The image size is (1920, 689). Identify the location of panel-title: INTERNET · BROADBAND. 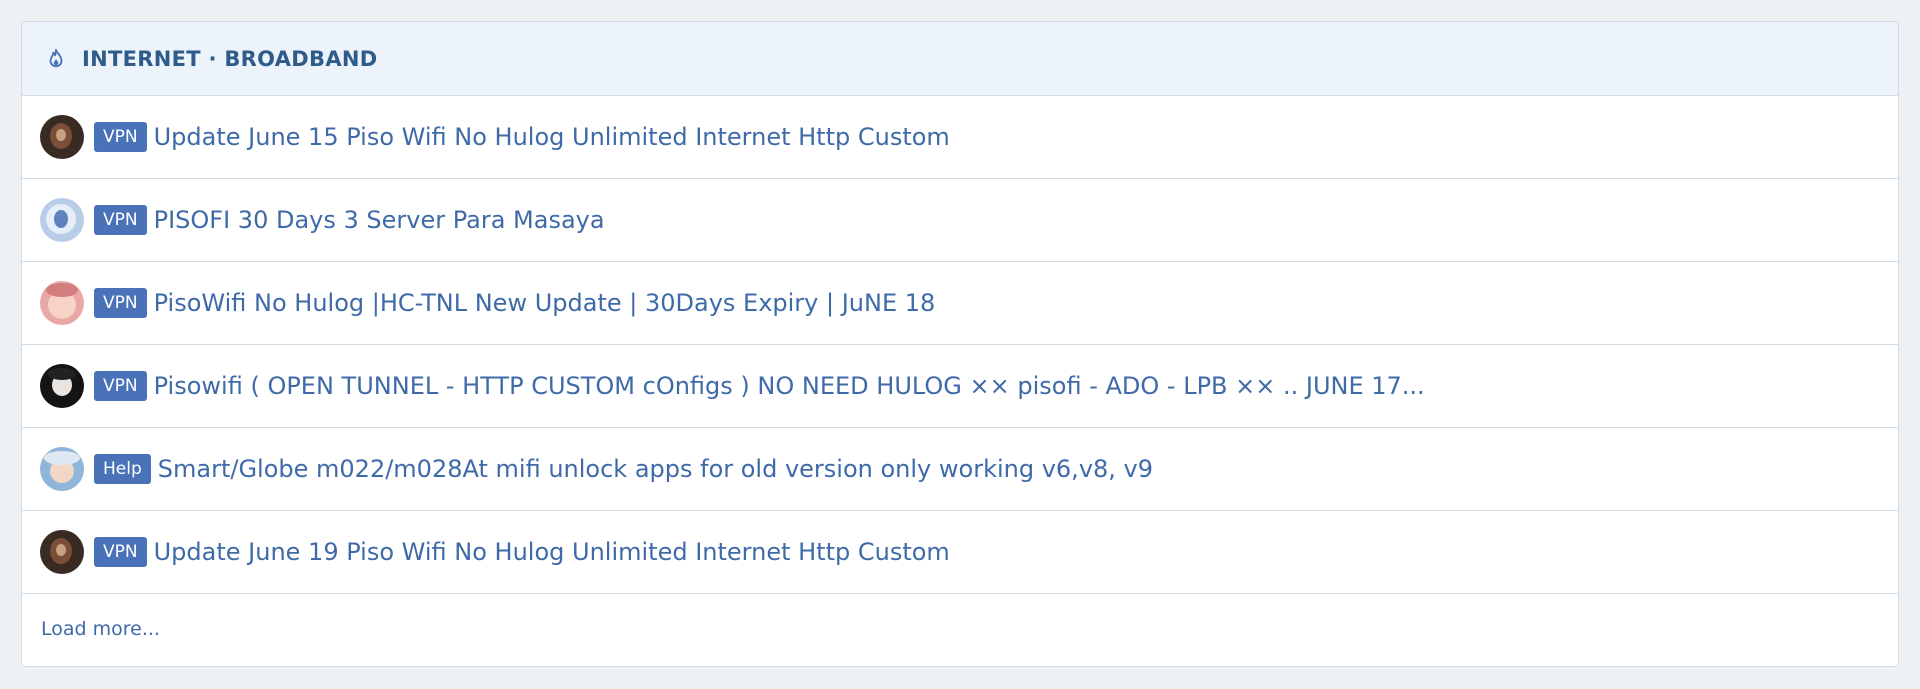
(230, 58).